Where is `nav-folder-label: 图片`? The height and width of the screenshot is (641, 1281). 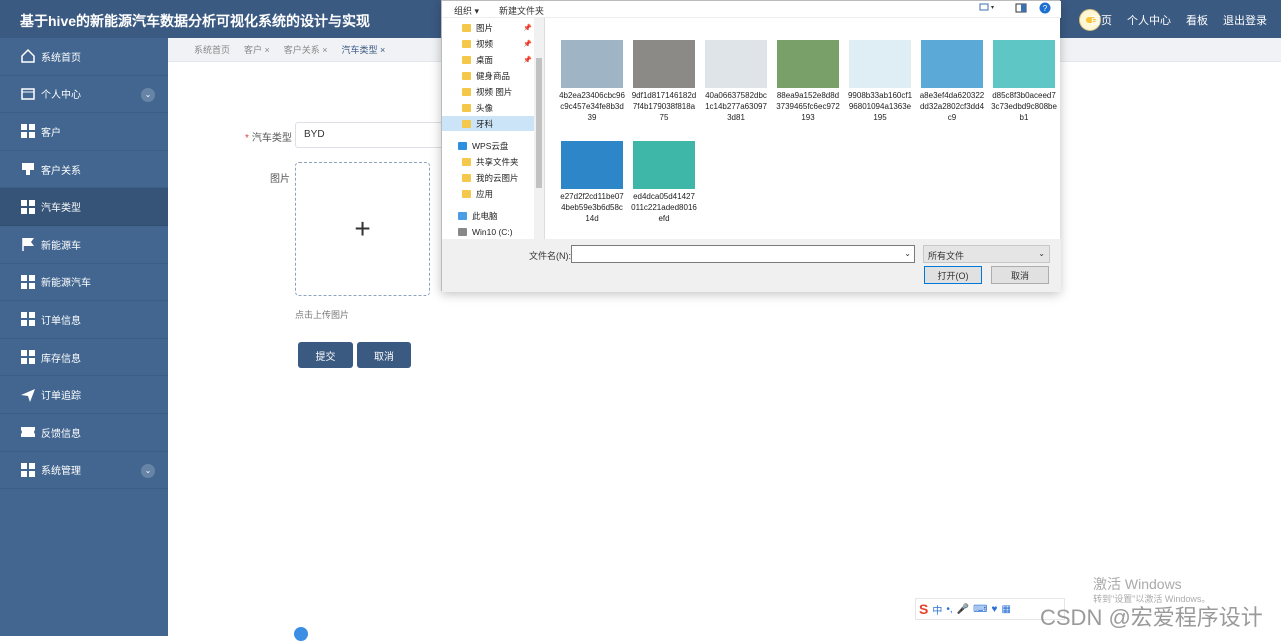
nav-folder-label: 图片 is located at coordinates (485, 27).